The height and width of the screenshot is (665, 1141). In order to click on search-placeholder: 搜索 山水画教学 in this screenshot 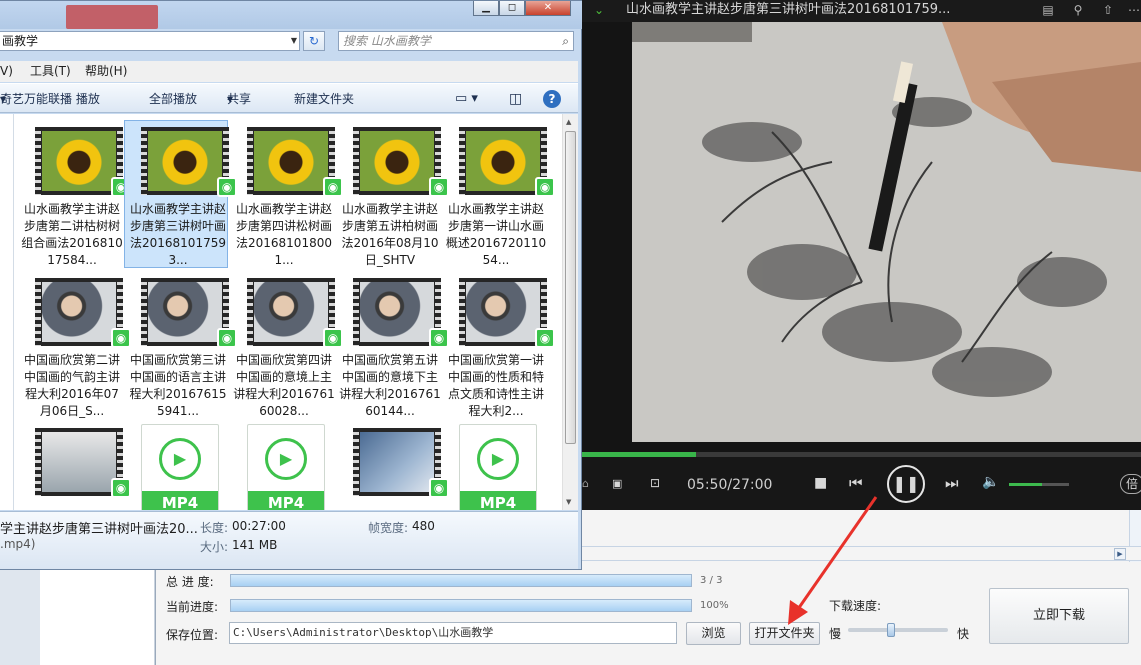, I will do `click(387, 41)`.